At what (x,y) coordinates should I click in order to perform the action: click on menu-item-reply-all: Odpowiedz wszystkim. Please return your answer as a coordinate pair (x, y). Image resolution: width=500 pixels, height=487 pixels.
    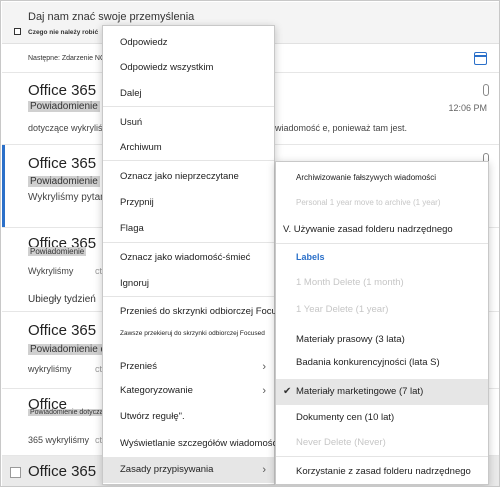
    Looking at the image, I should click on (188, 68).